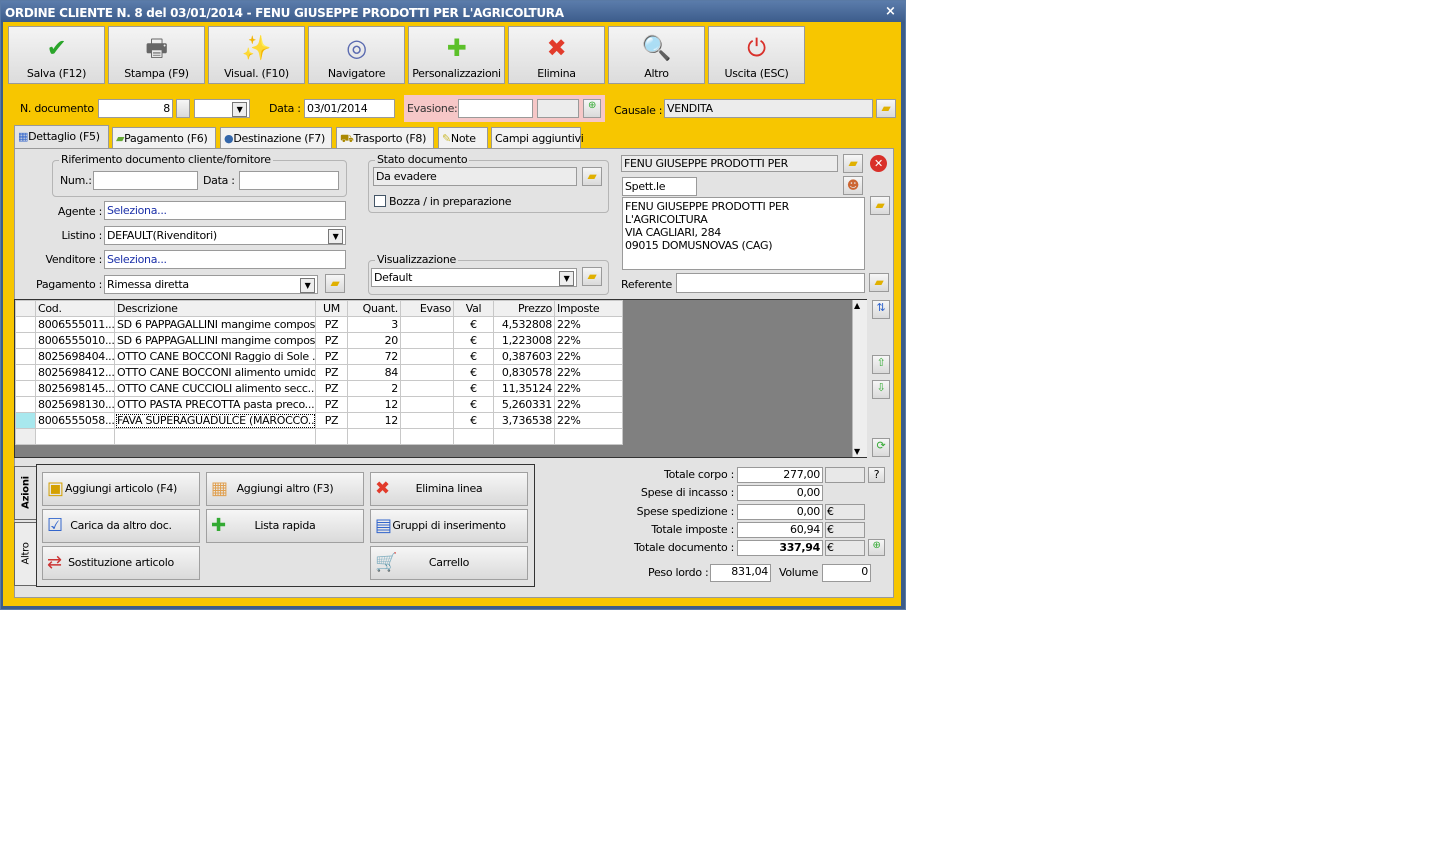  I want to click on scroll-up-icon: ▲, so click(857, 305).